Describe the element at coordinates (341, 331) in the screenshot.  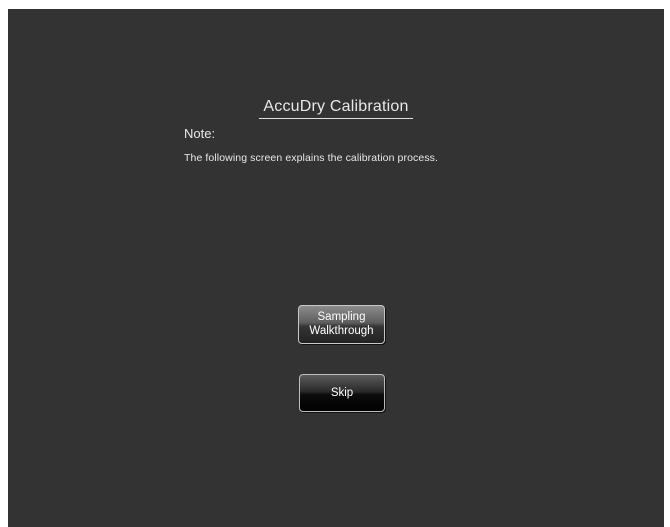
I see `sampling-walkthrough-label-line2: Walkthrough` at that location.